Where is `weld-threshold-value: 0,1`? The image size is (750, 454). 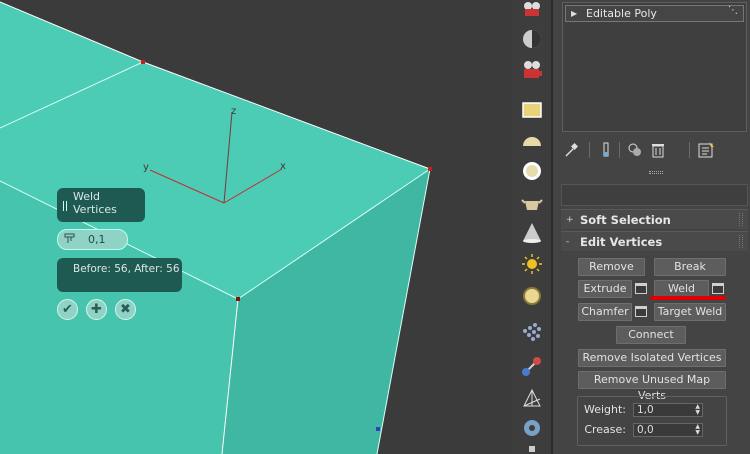 weld-threshold-value: 0,1 is located at coordinates (97, 239).